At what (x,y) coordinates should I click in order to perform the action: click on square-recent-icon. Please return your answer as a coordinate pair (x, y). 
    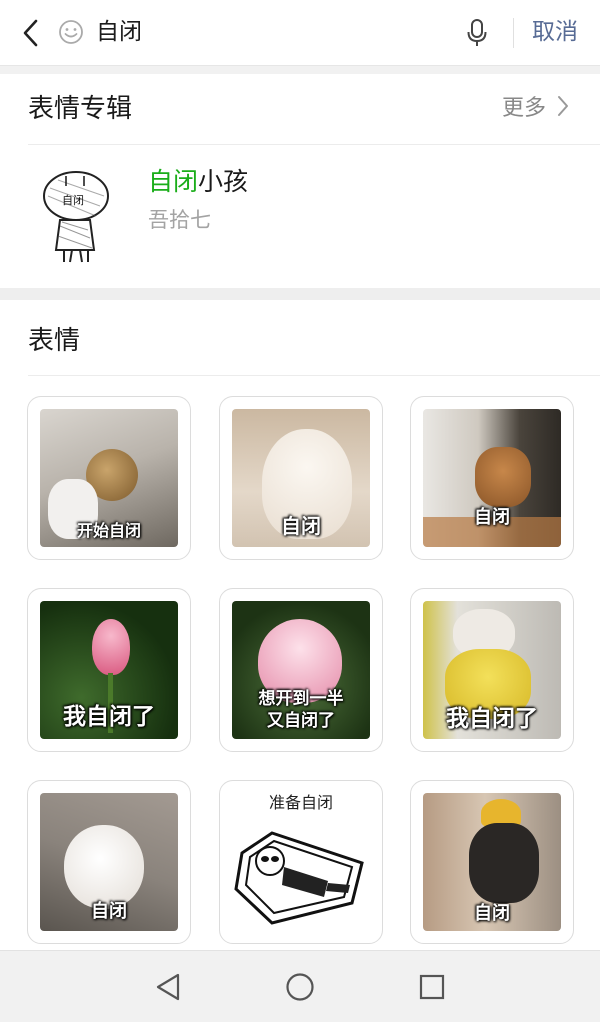
    Looking at the image, I should click on (432, 987).